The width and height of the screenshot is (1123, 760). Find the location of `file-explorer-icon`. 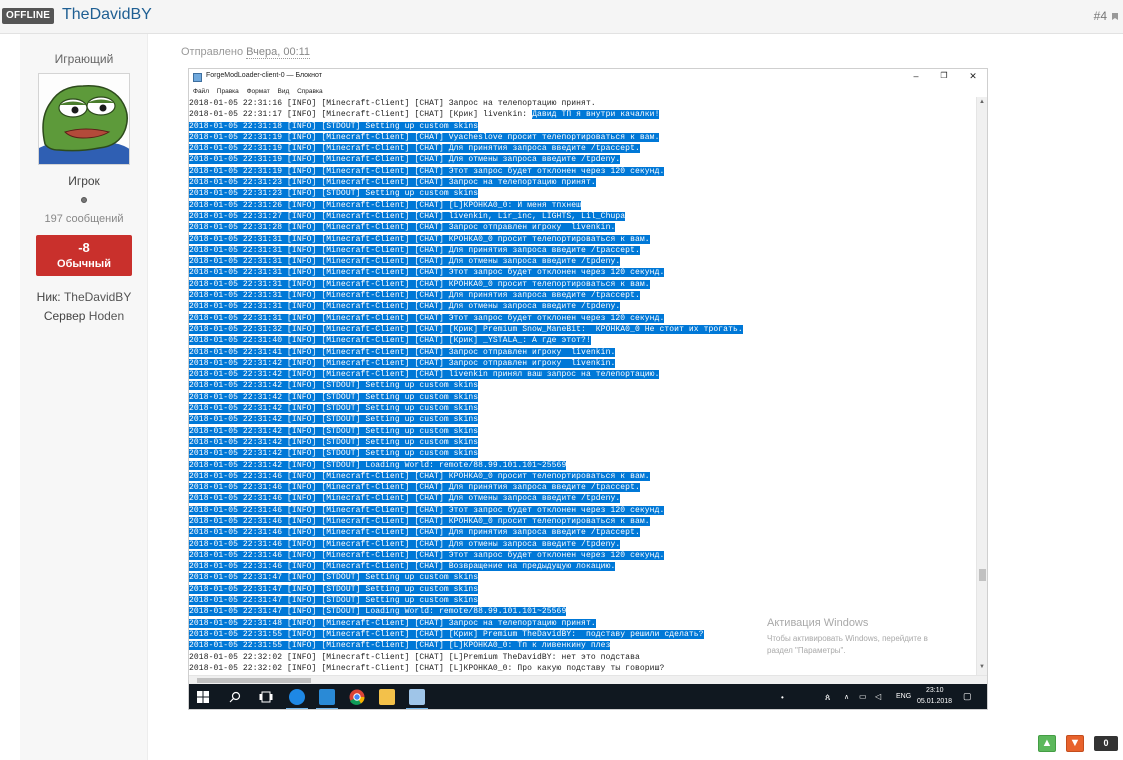

file-explorer-icon is located at coordinates (387, 697).